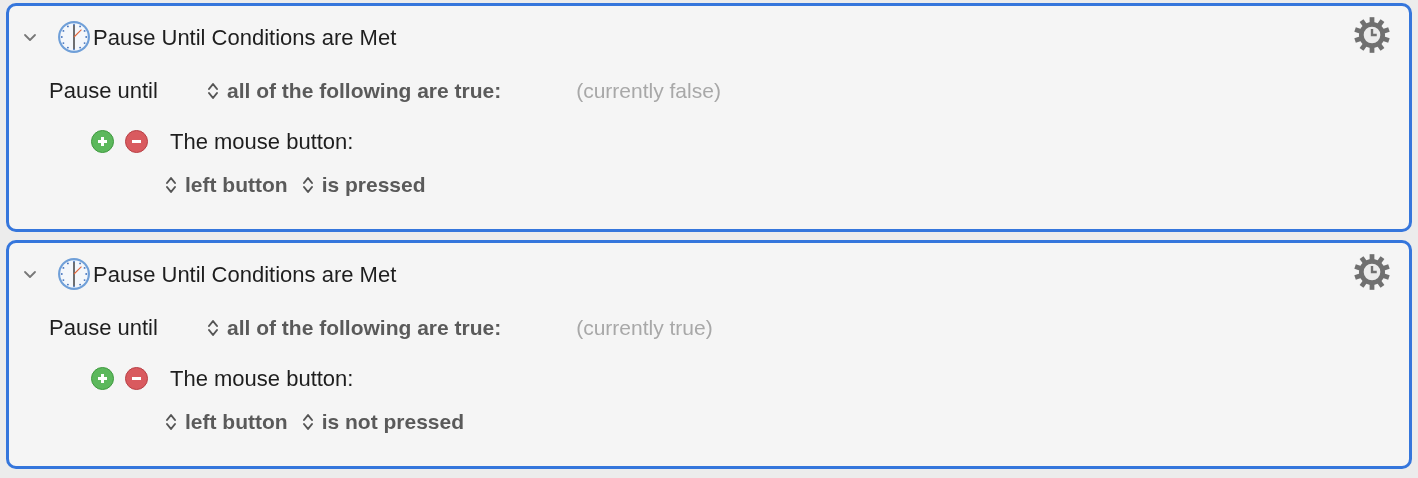 This screenshot has height=478, width=1418. What do you see at coordinates (644, 327) in the screenshot?
I see `status-text: (currently true)` at bounding box center [644, 327].